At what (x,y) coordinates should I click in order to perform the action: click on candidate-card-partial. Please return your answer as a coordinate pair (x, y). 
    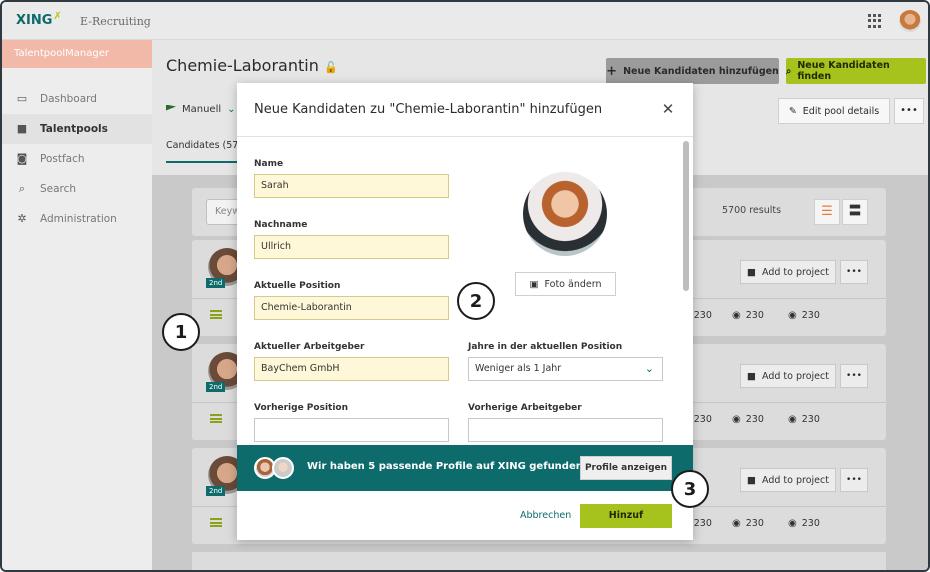
    Looking at the image, I should click on (539, 561).